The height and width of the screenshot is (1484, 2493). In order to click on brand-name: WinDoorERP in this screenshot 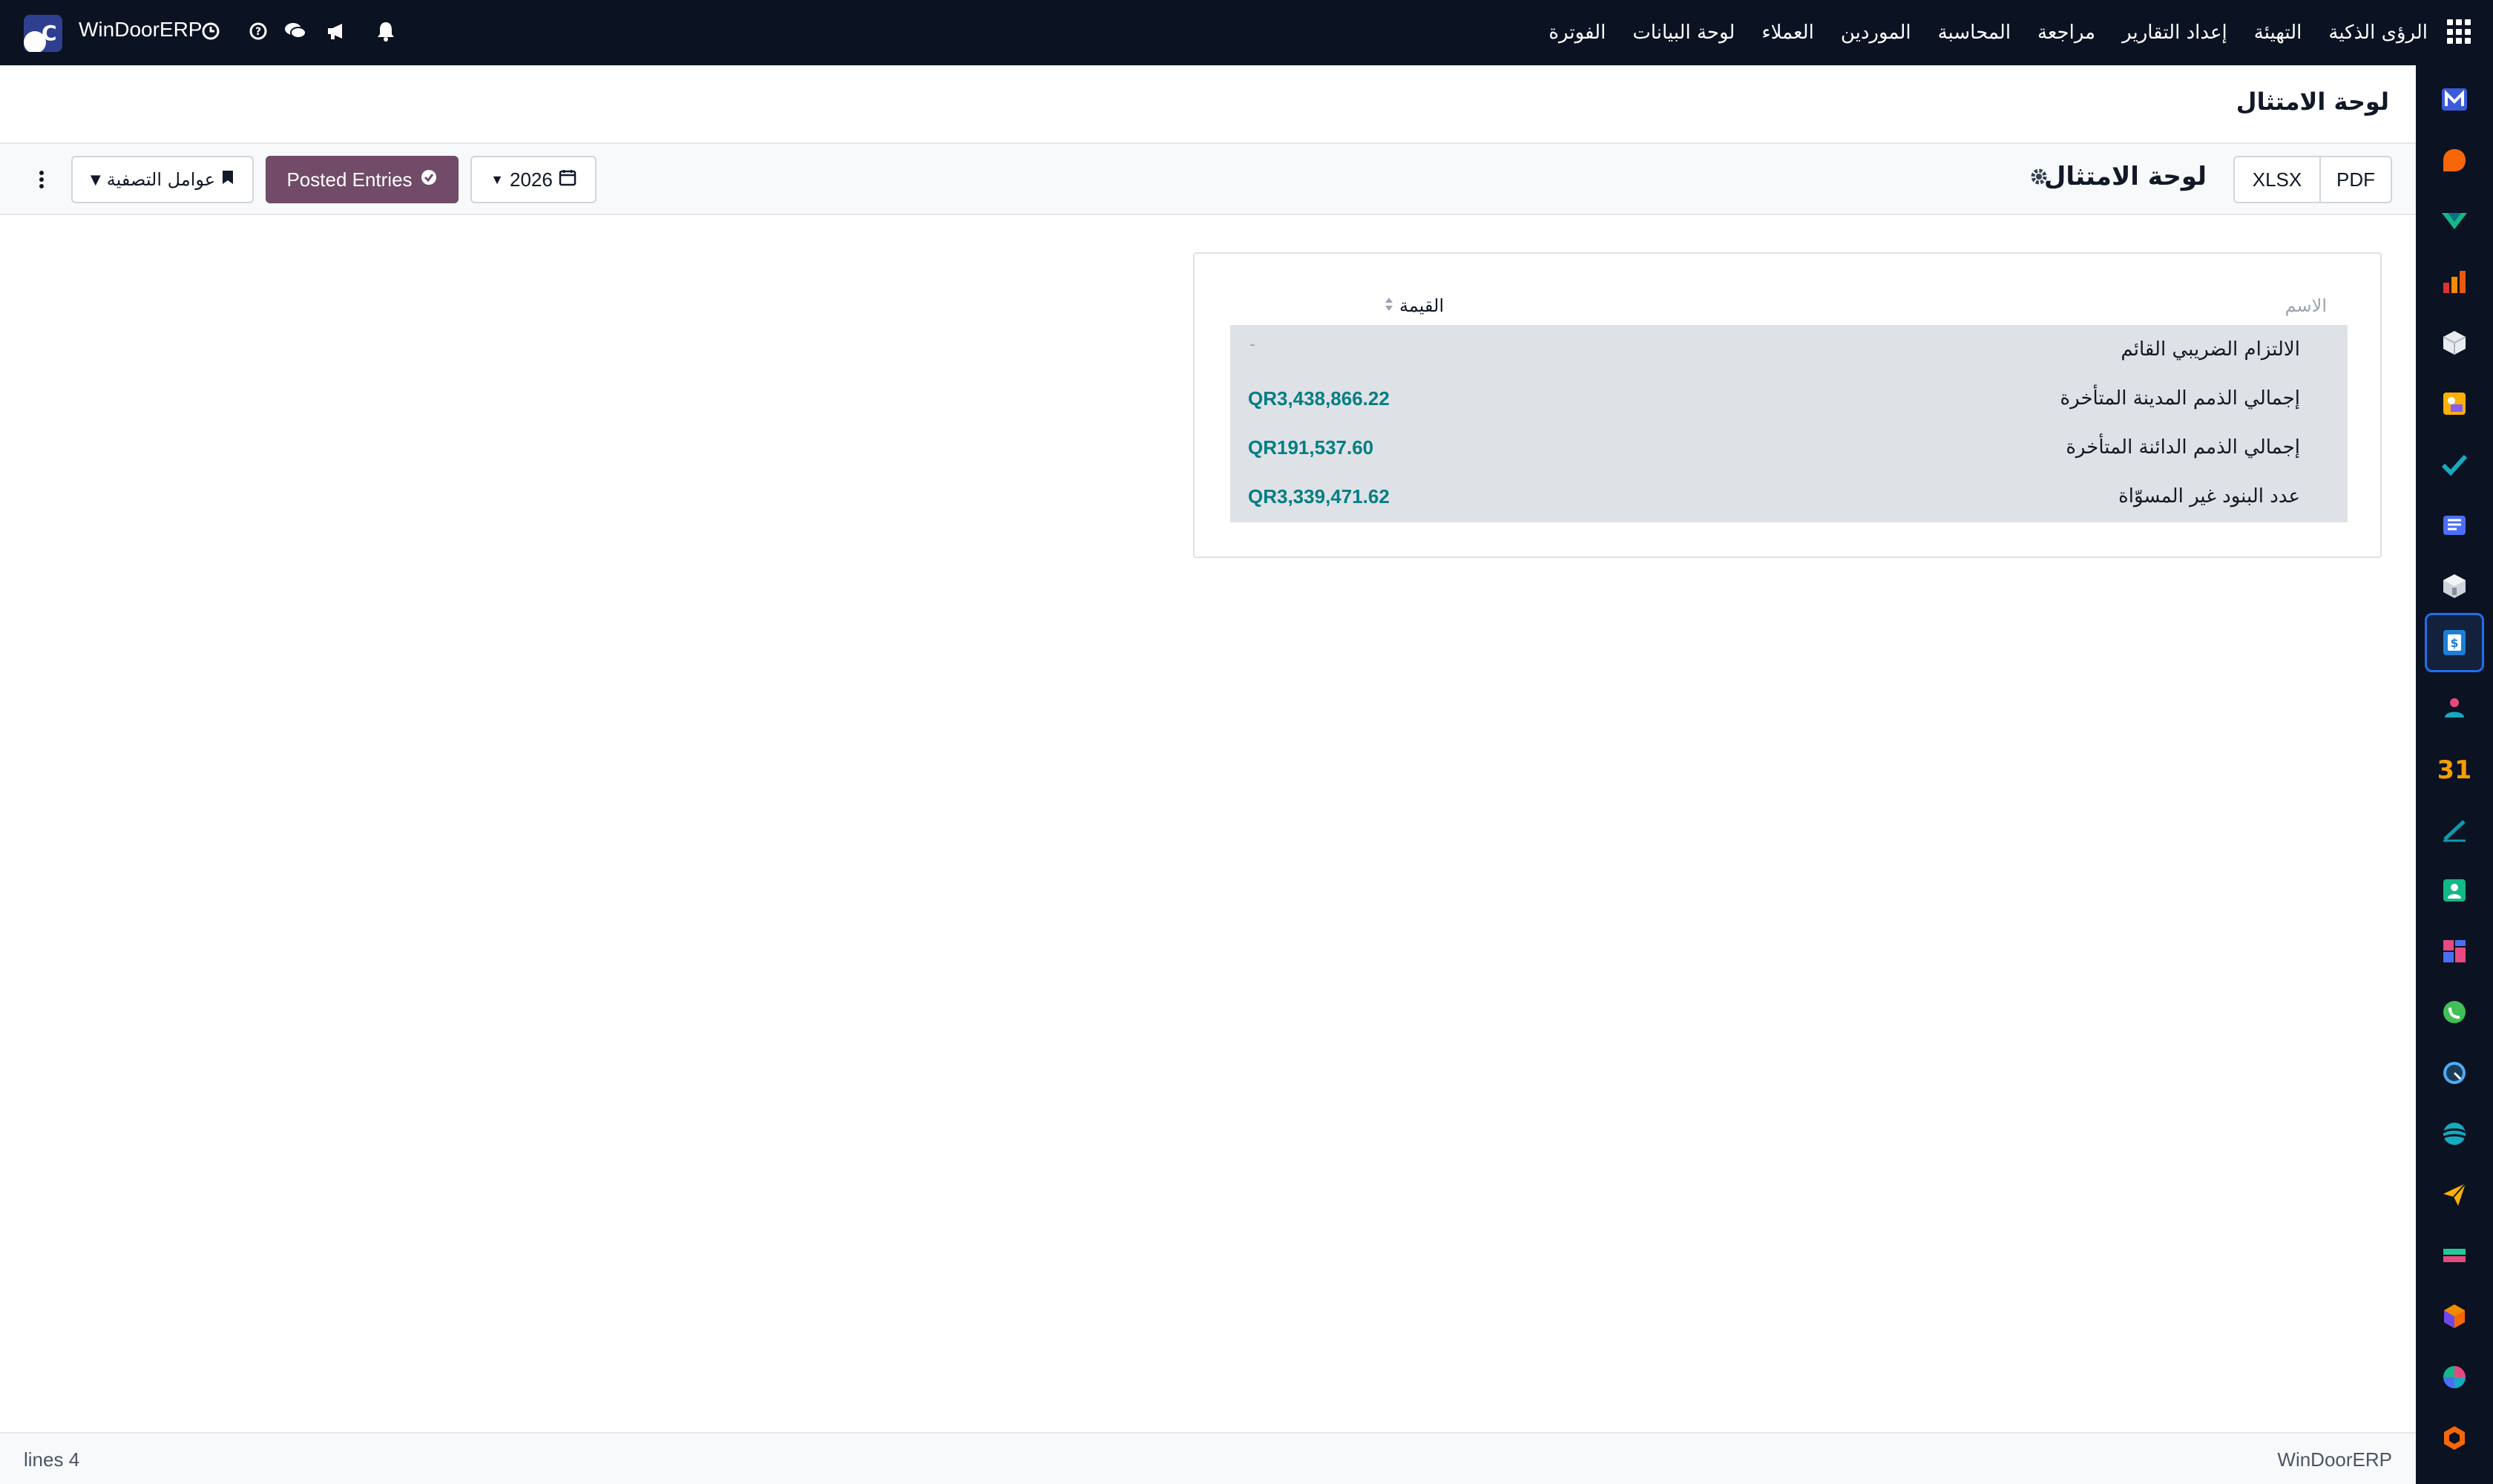, I will do `click(140, 30)`.